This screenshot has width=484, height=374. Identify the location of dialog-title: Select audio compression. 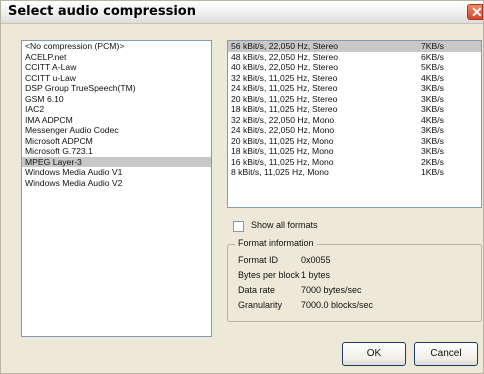
(102, 11).